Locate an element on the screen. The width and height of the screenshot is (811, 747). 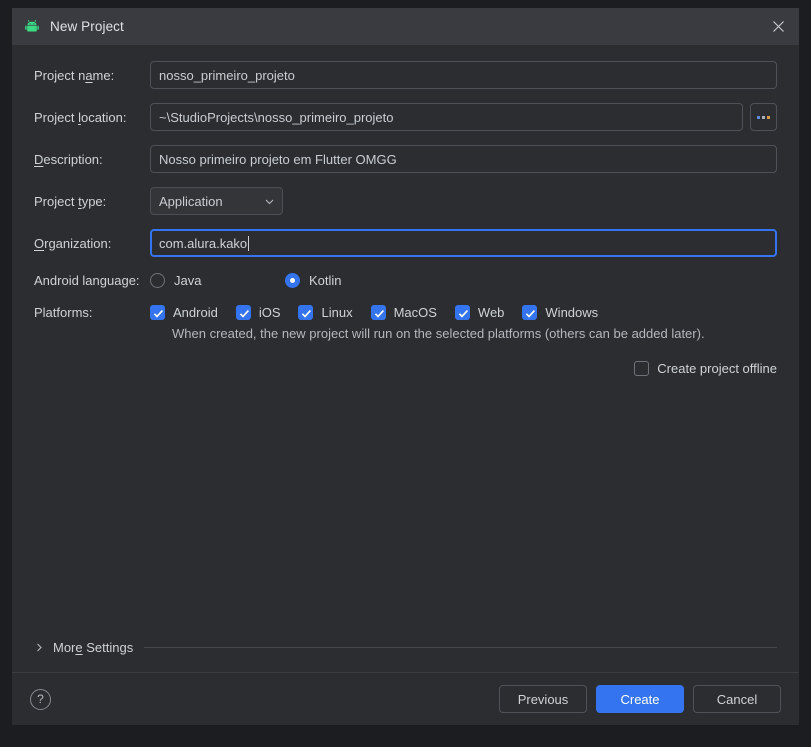
checkbox-item-ios: iOS is located at coordinates (258, 312).